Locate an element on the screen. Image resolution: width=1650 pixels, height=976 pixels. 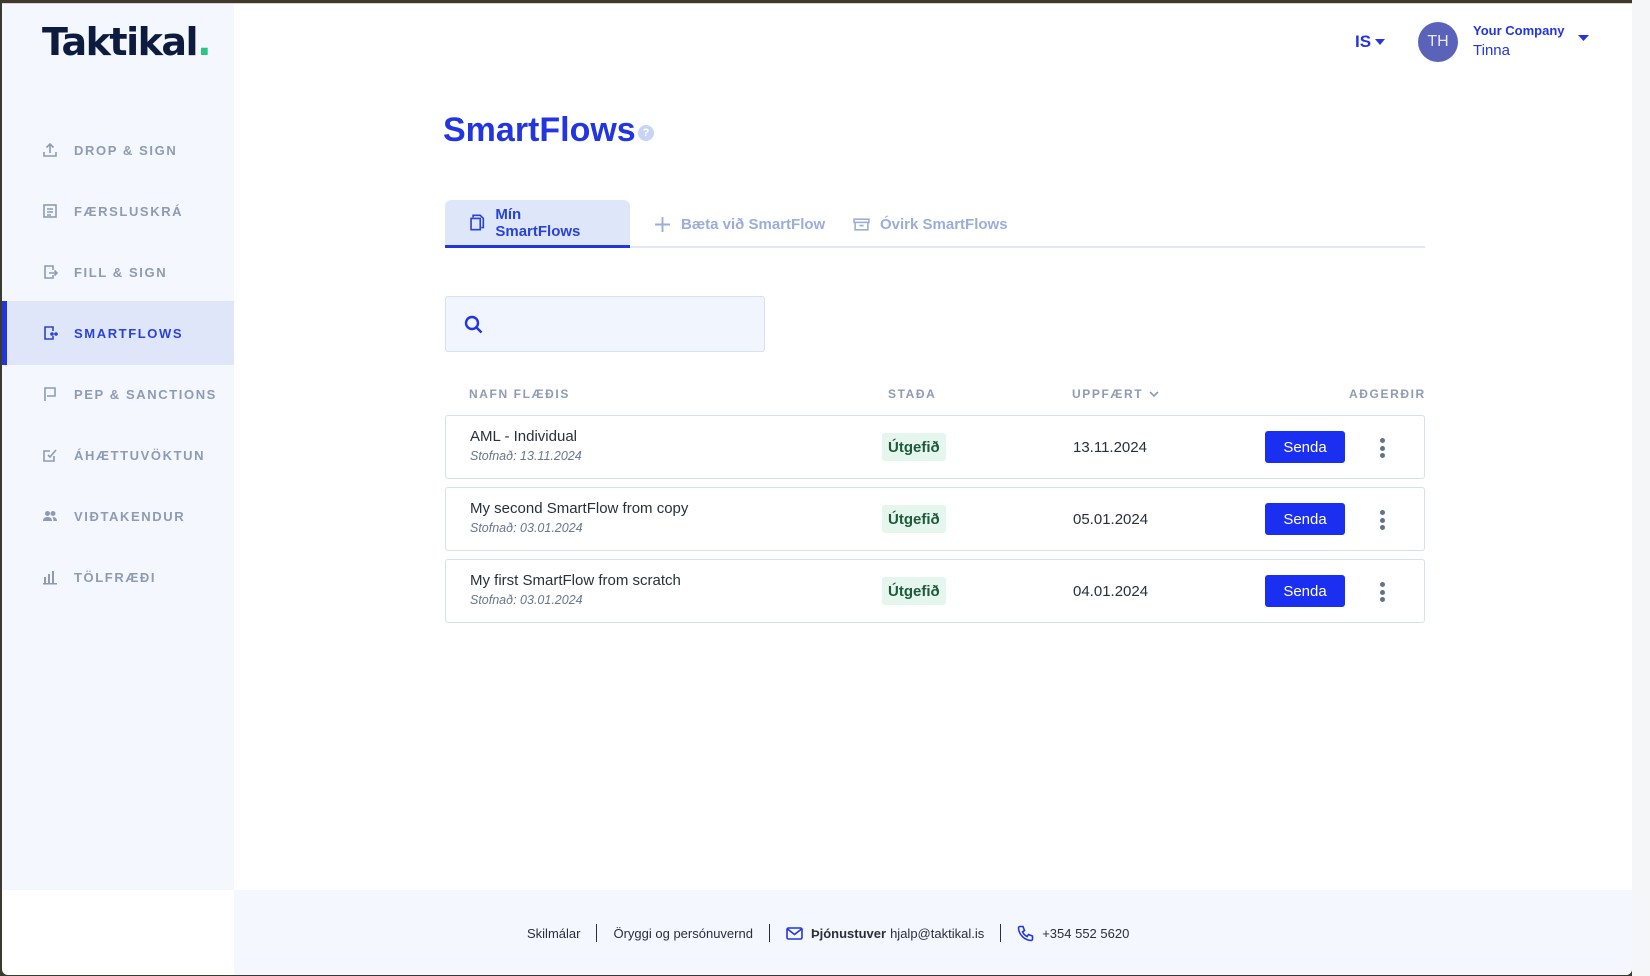
archive-icon is located at coordinates (861, 224).